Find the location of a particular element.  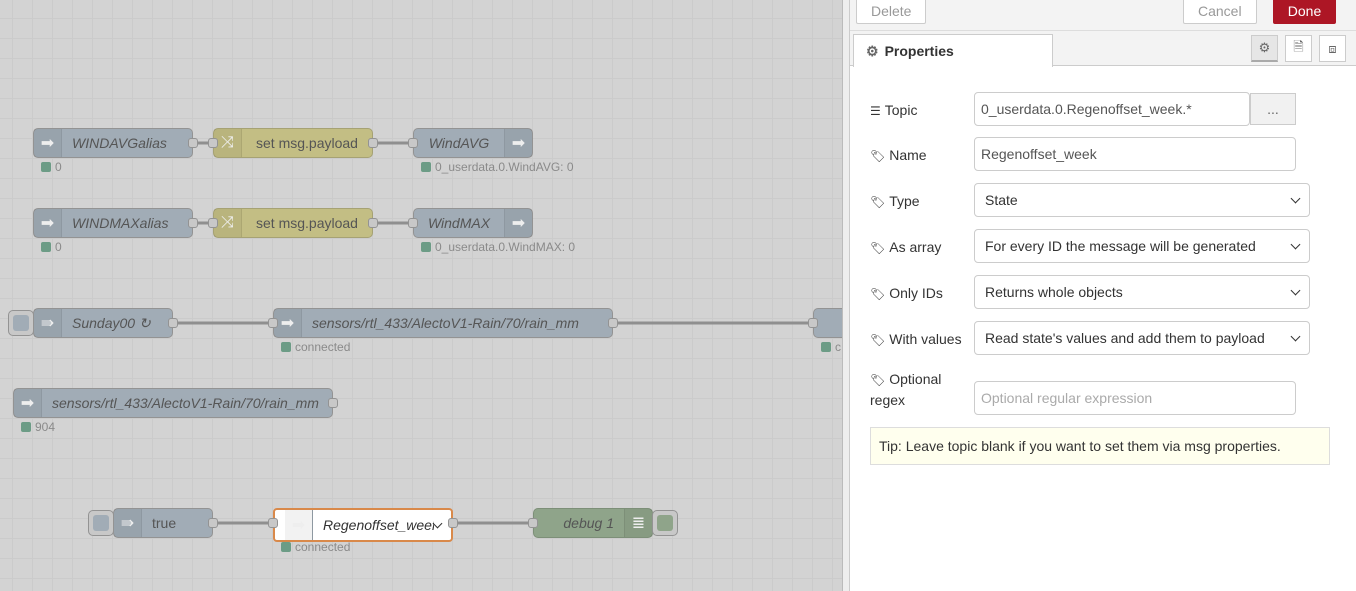

regex-input: Optional regular expression is located at coordinates (1135, 398).